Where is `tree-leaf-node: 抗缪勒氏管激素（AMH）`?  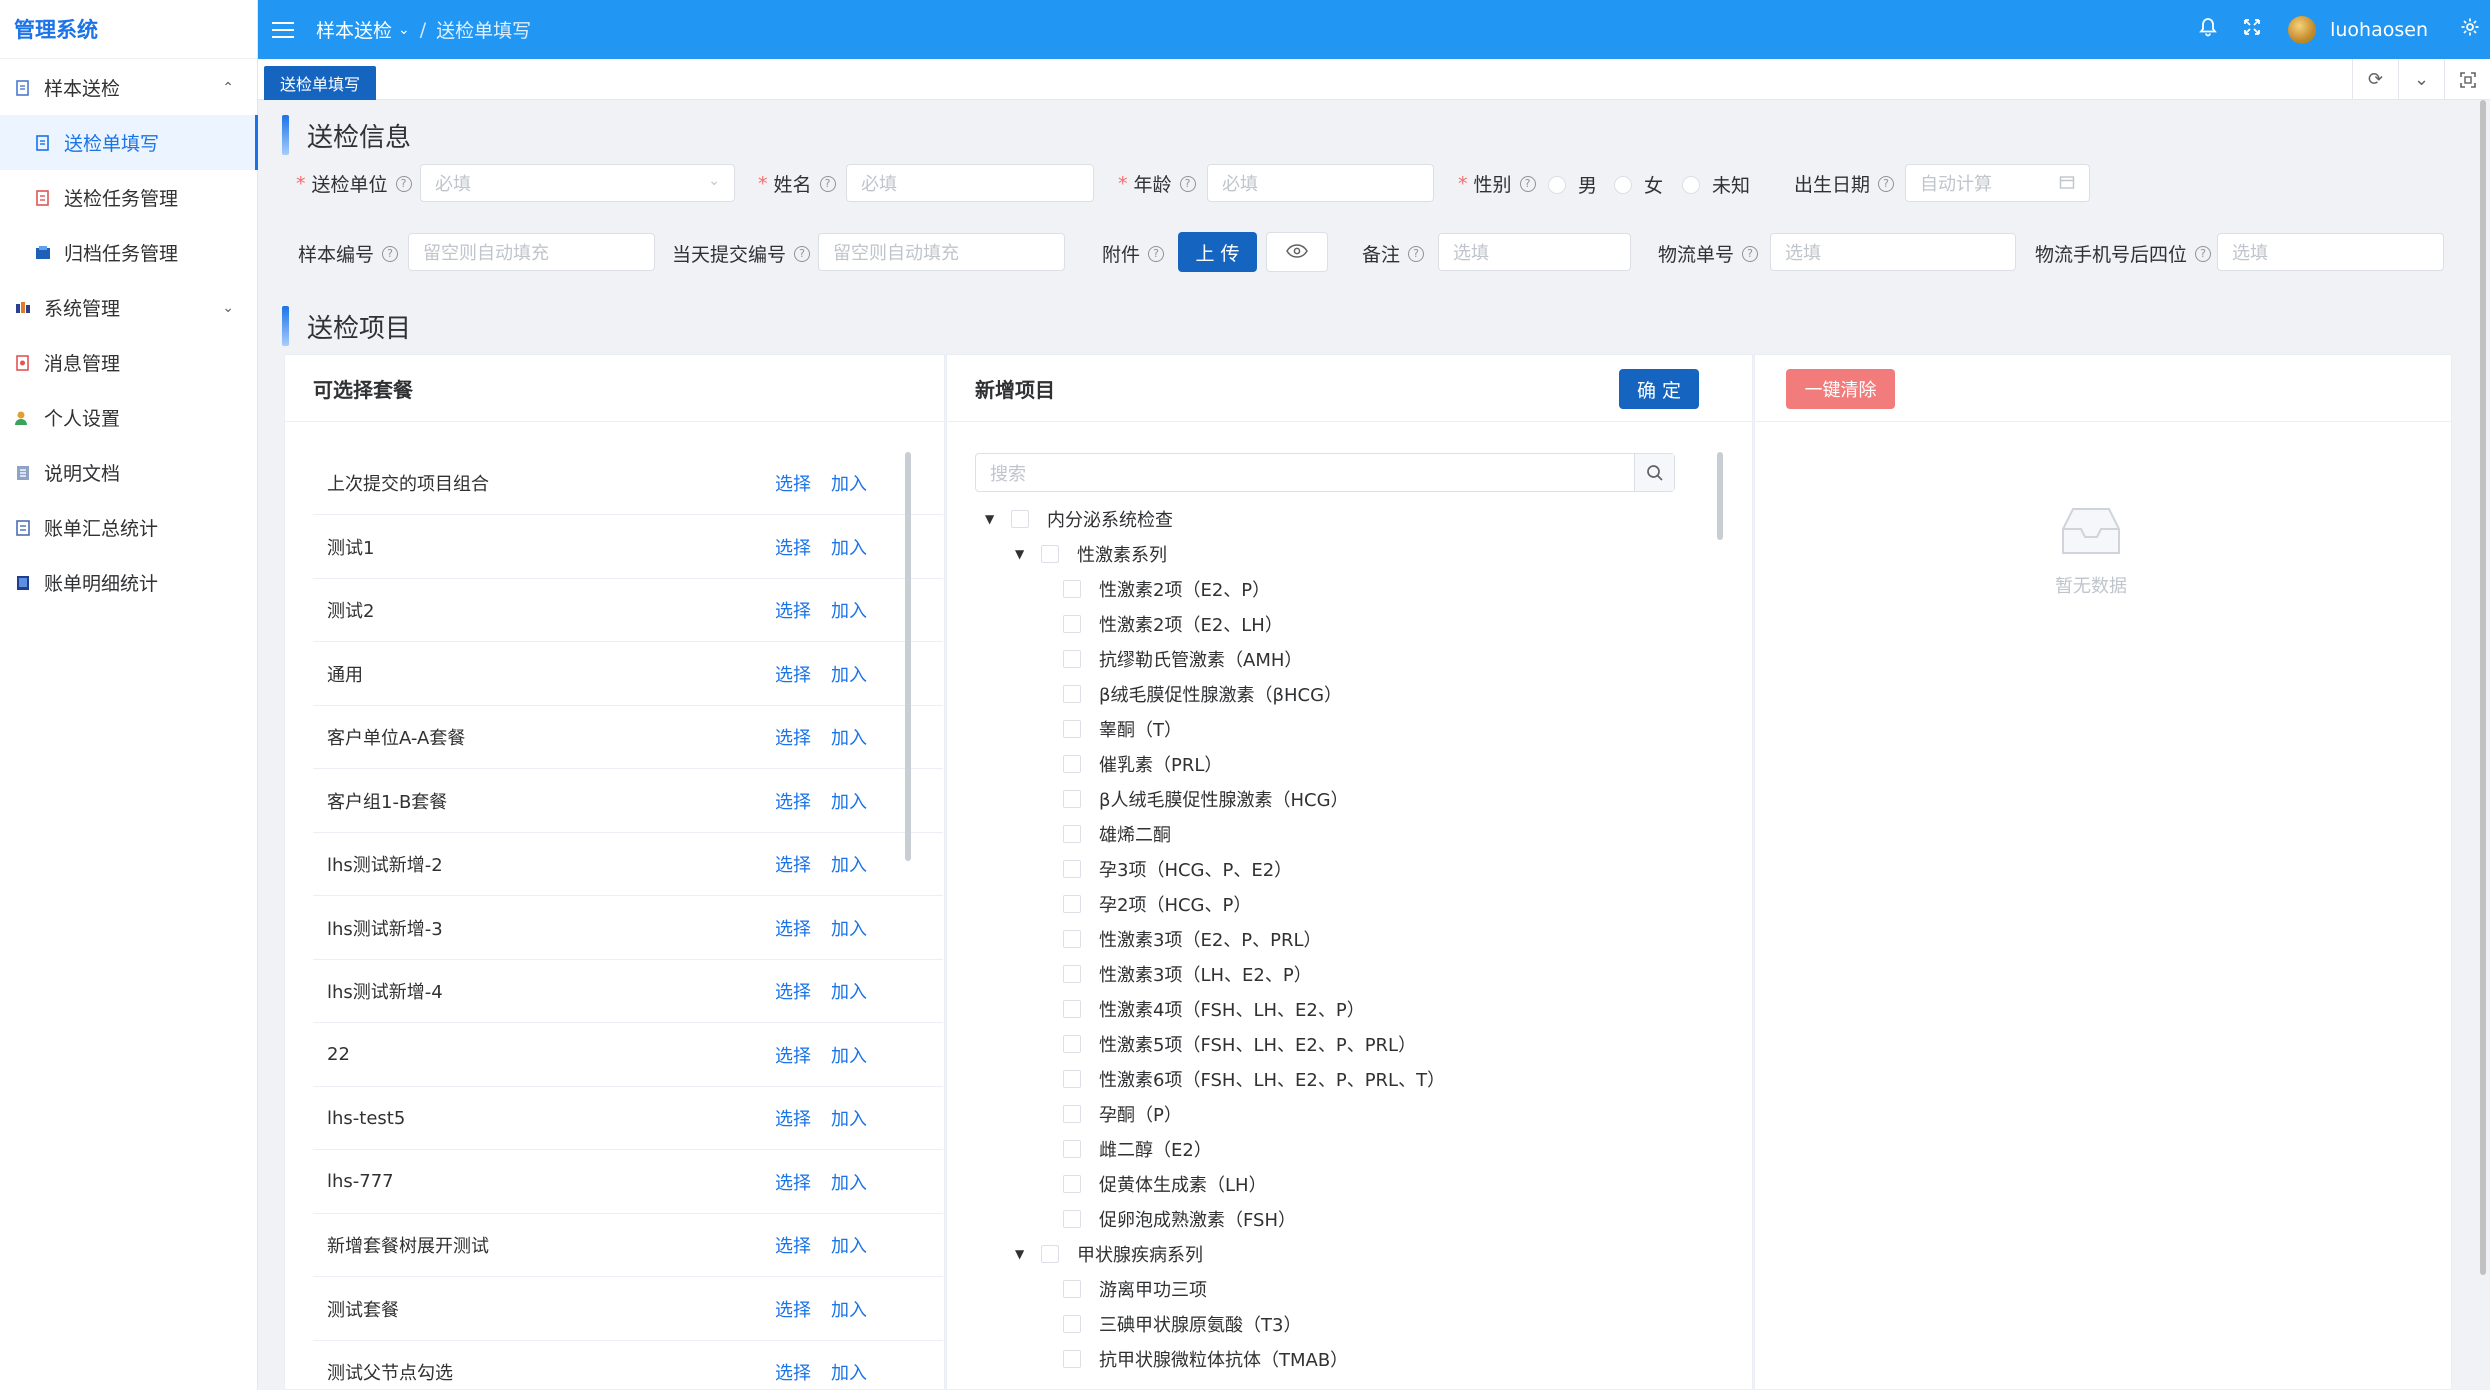 tree-leaf-node: 抗缪勒氏管激素（AMH） is located at coordinates (1182, 658).